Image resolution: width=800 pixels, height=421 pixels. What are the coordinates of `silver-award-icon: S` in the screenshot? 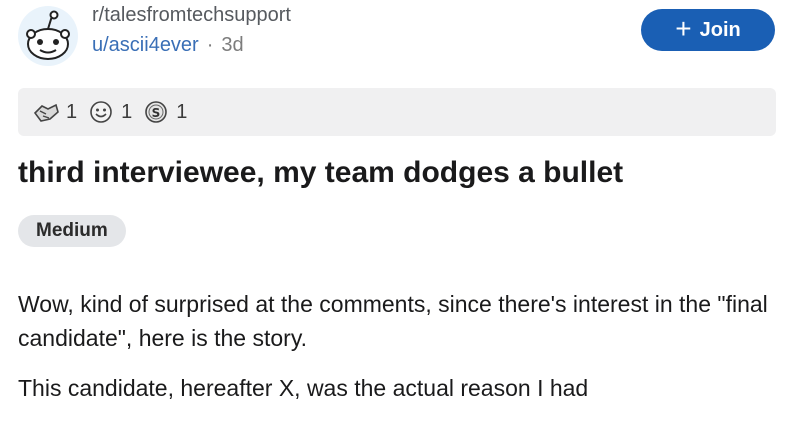 It's located at (156, 112).